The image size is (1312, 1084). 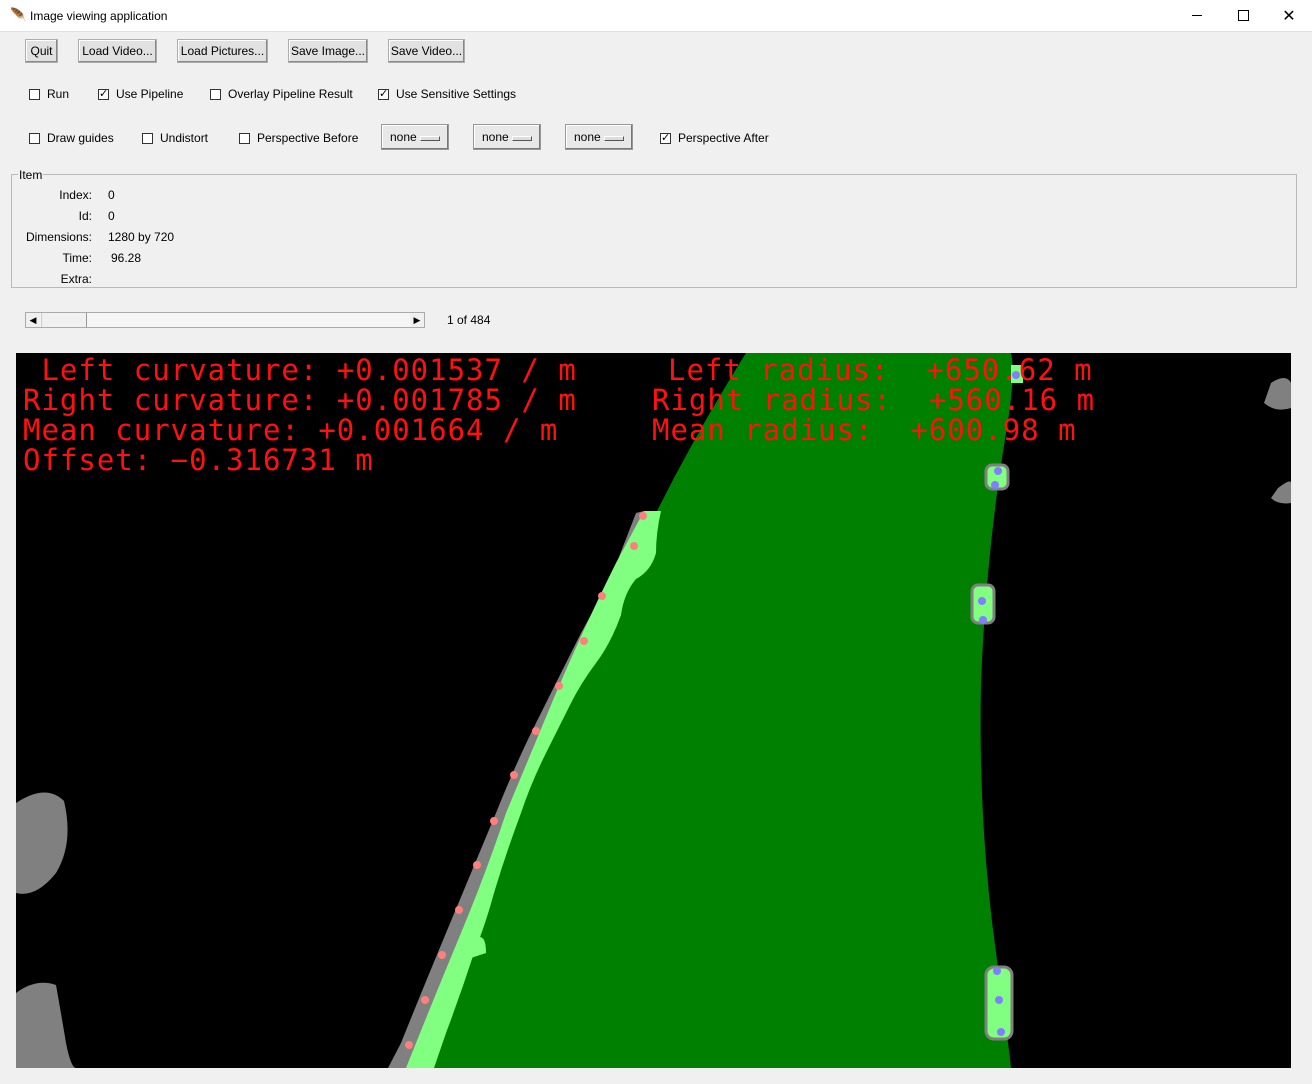 I want to click on option-menu-3-value: none, so click(x=587, y=137).